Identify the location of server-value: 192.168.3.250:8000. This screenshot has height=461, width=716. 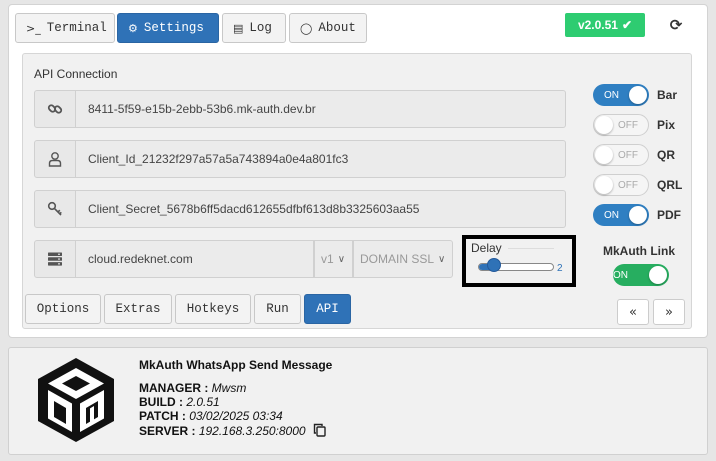
(252, 431).